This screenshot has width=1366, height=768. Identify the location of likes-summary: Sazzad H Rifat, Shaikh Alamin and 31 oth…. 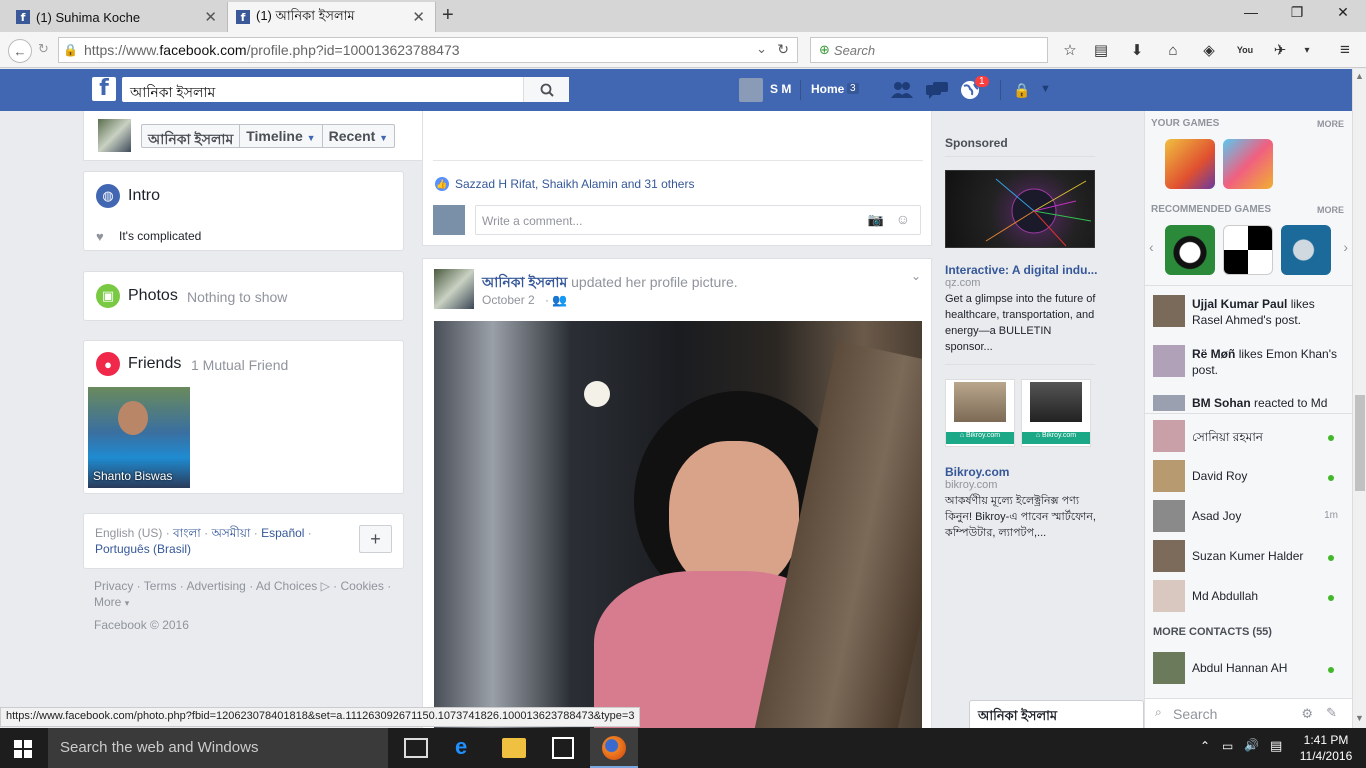
(574, 184).